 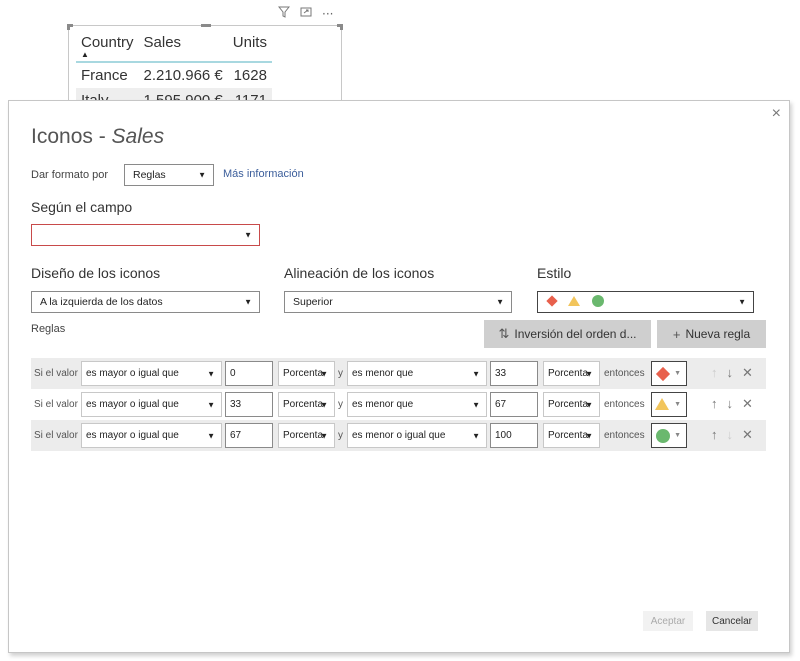 What do you see at coordinates (48, 329) in the screenshot?
I see `rules-label: Reglas` at bounding box center [48, 329].